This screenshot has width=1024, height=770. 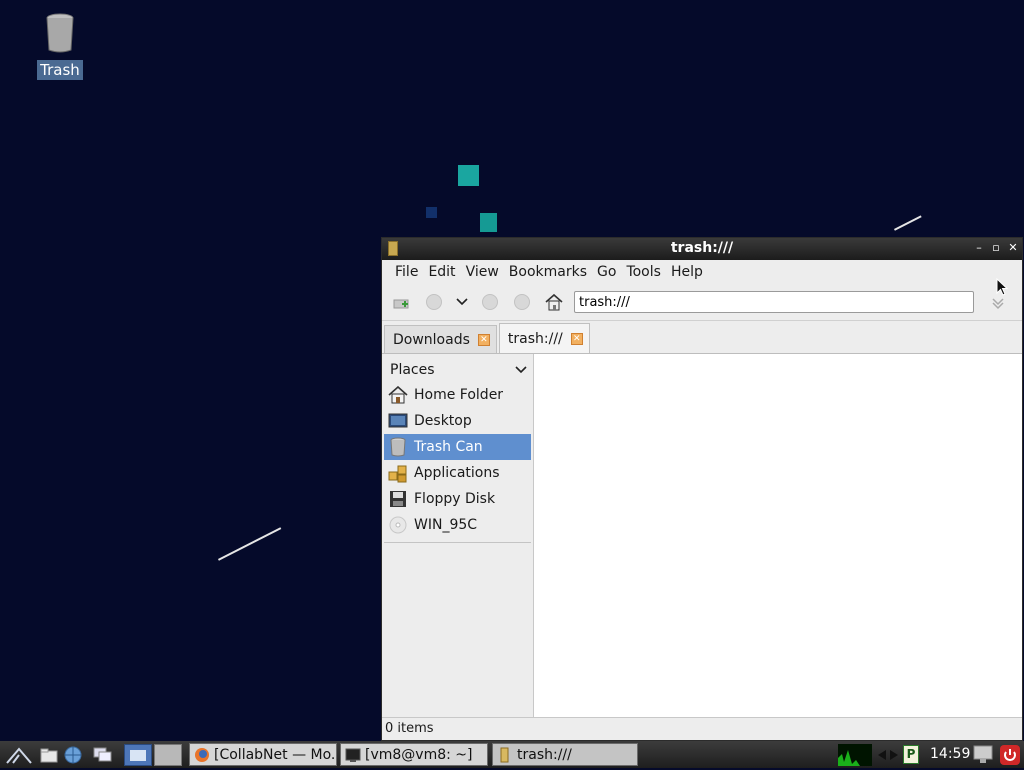 What do you see at coordinates (482, 272) in the screenshot?
I see `menu-view: View` at bounding box center [482, 272].